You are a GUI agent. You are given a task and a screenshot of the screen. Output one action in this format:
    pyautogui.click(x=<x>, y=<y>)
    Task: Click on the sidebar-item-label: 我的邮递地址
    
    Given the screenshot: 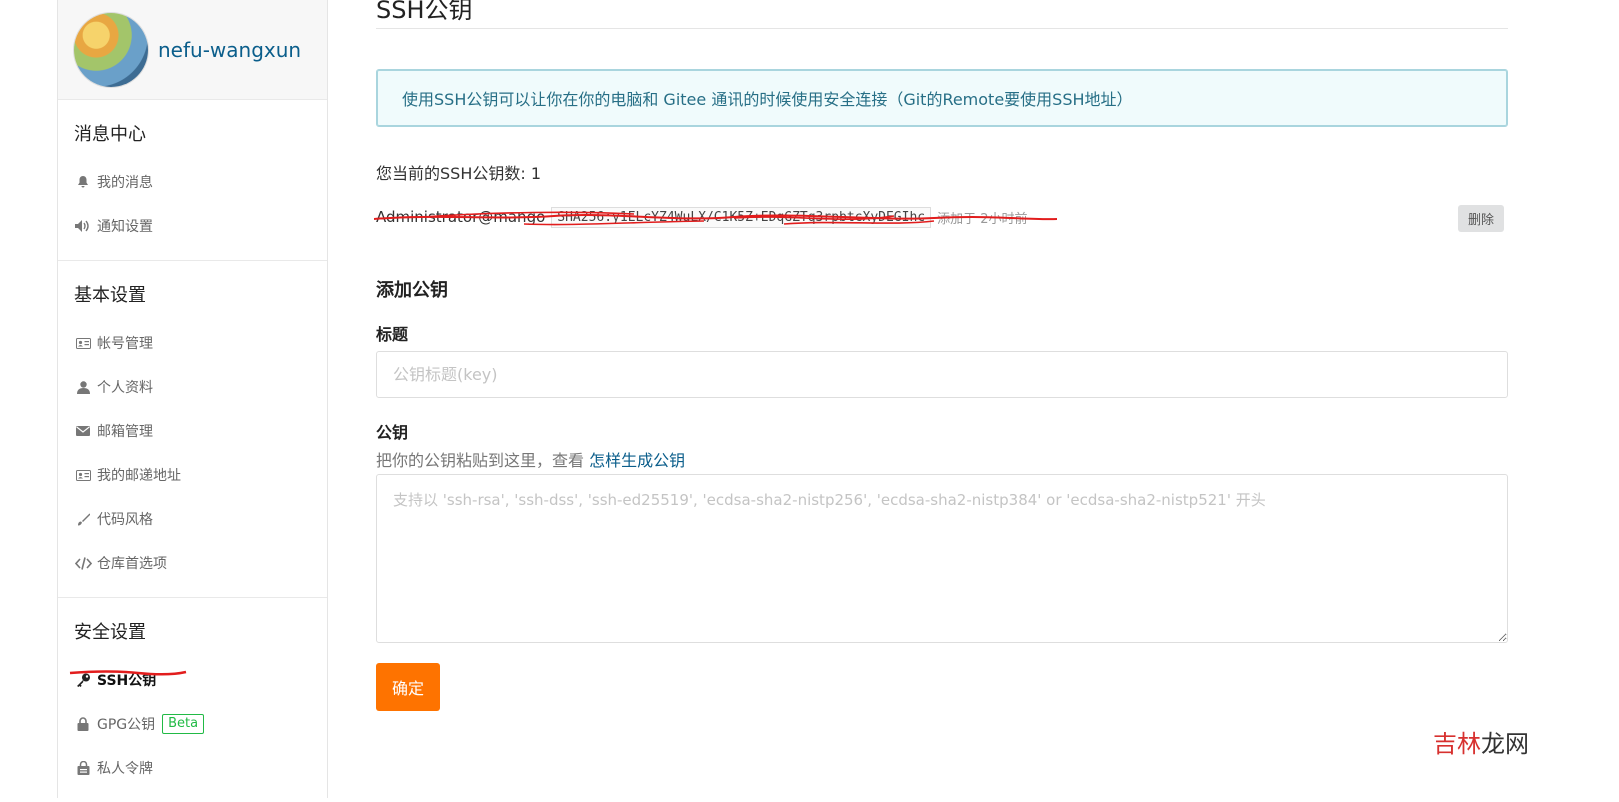 What is the action you would take?
    pyautogui.click(x=139, y=476)
    